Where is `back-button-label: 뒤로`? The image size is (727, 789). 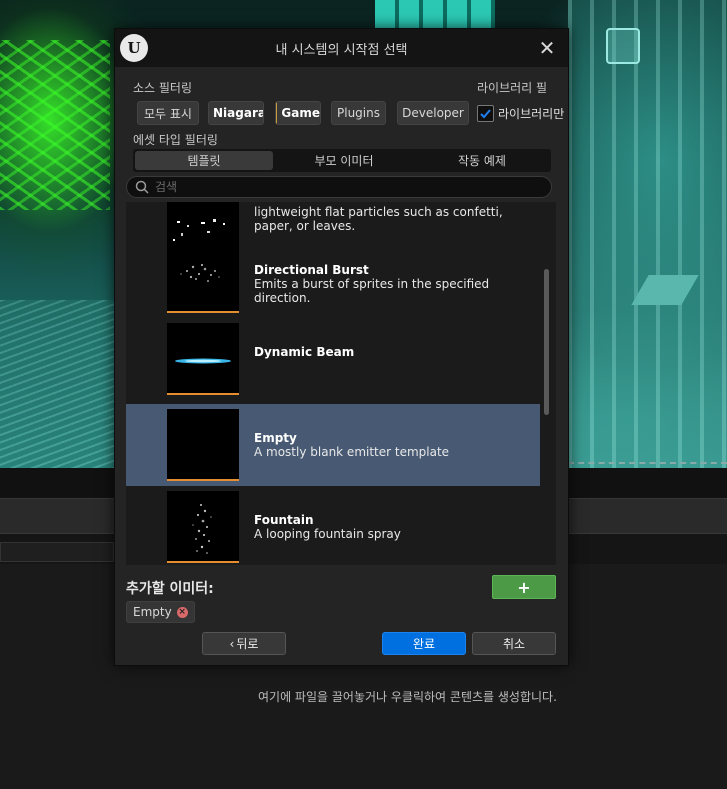 back-button-label: 뒤로 is located at coordinates (247, 644).